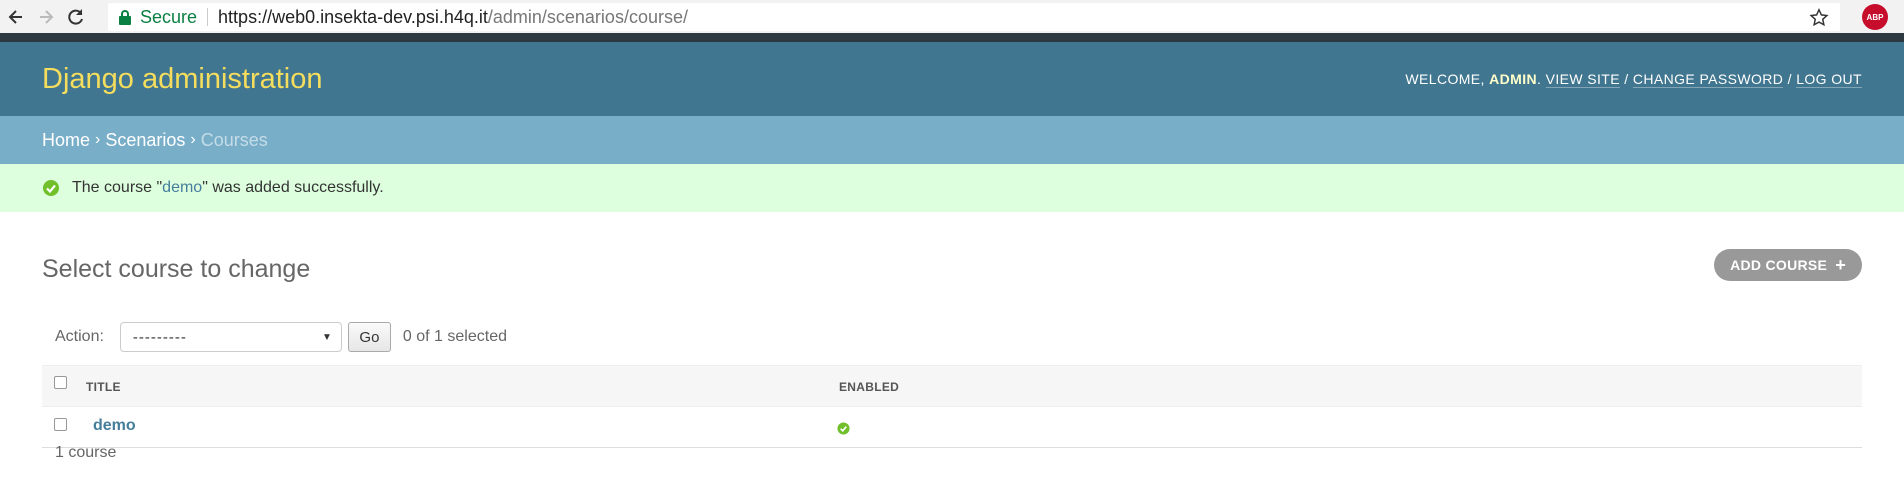 This screenshot has height=490, width=1904. Describe the element at coordinates (293, 187) in the screenshot. I see `message-suffix: " was added successfully.` at that location.